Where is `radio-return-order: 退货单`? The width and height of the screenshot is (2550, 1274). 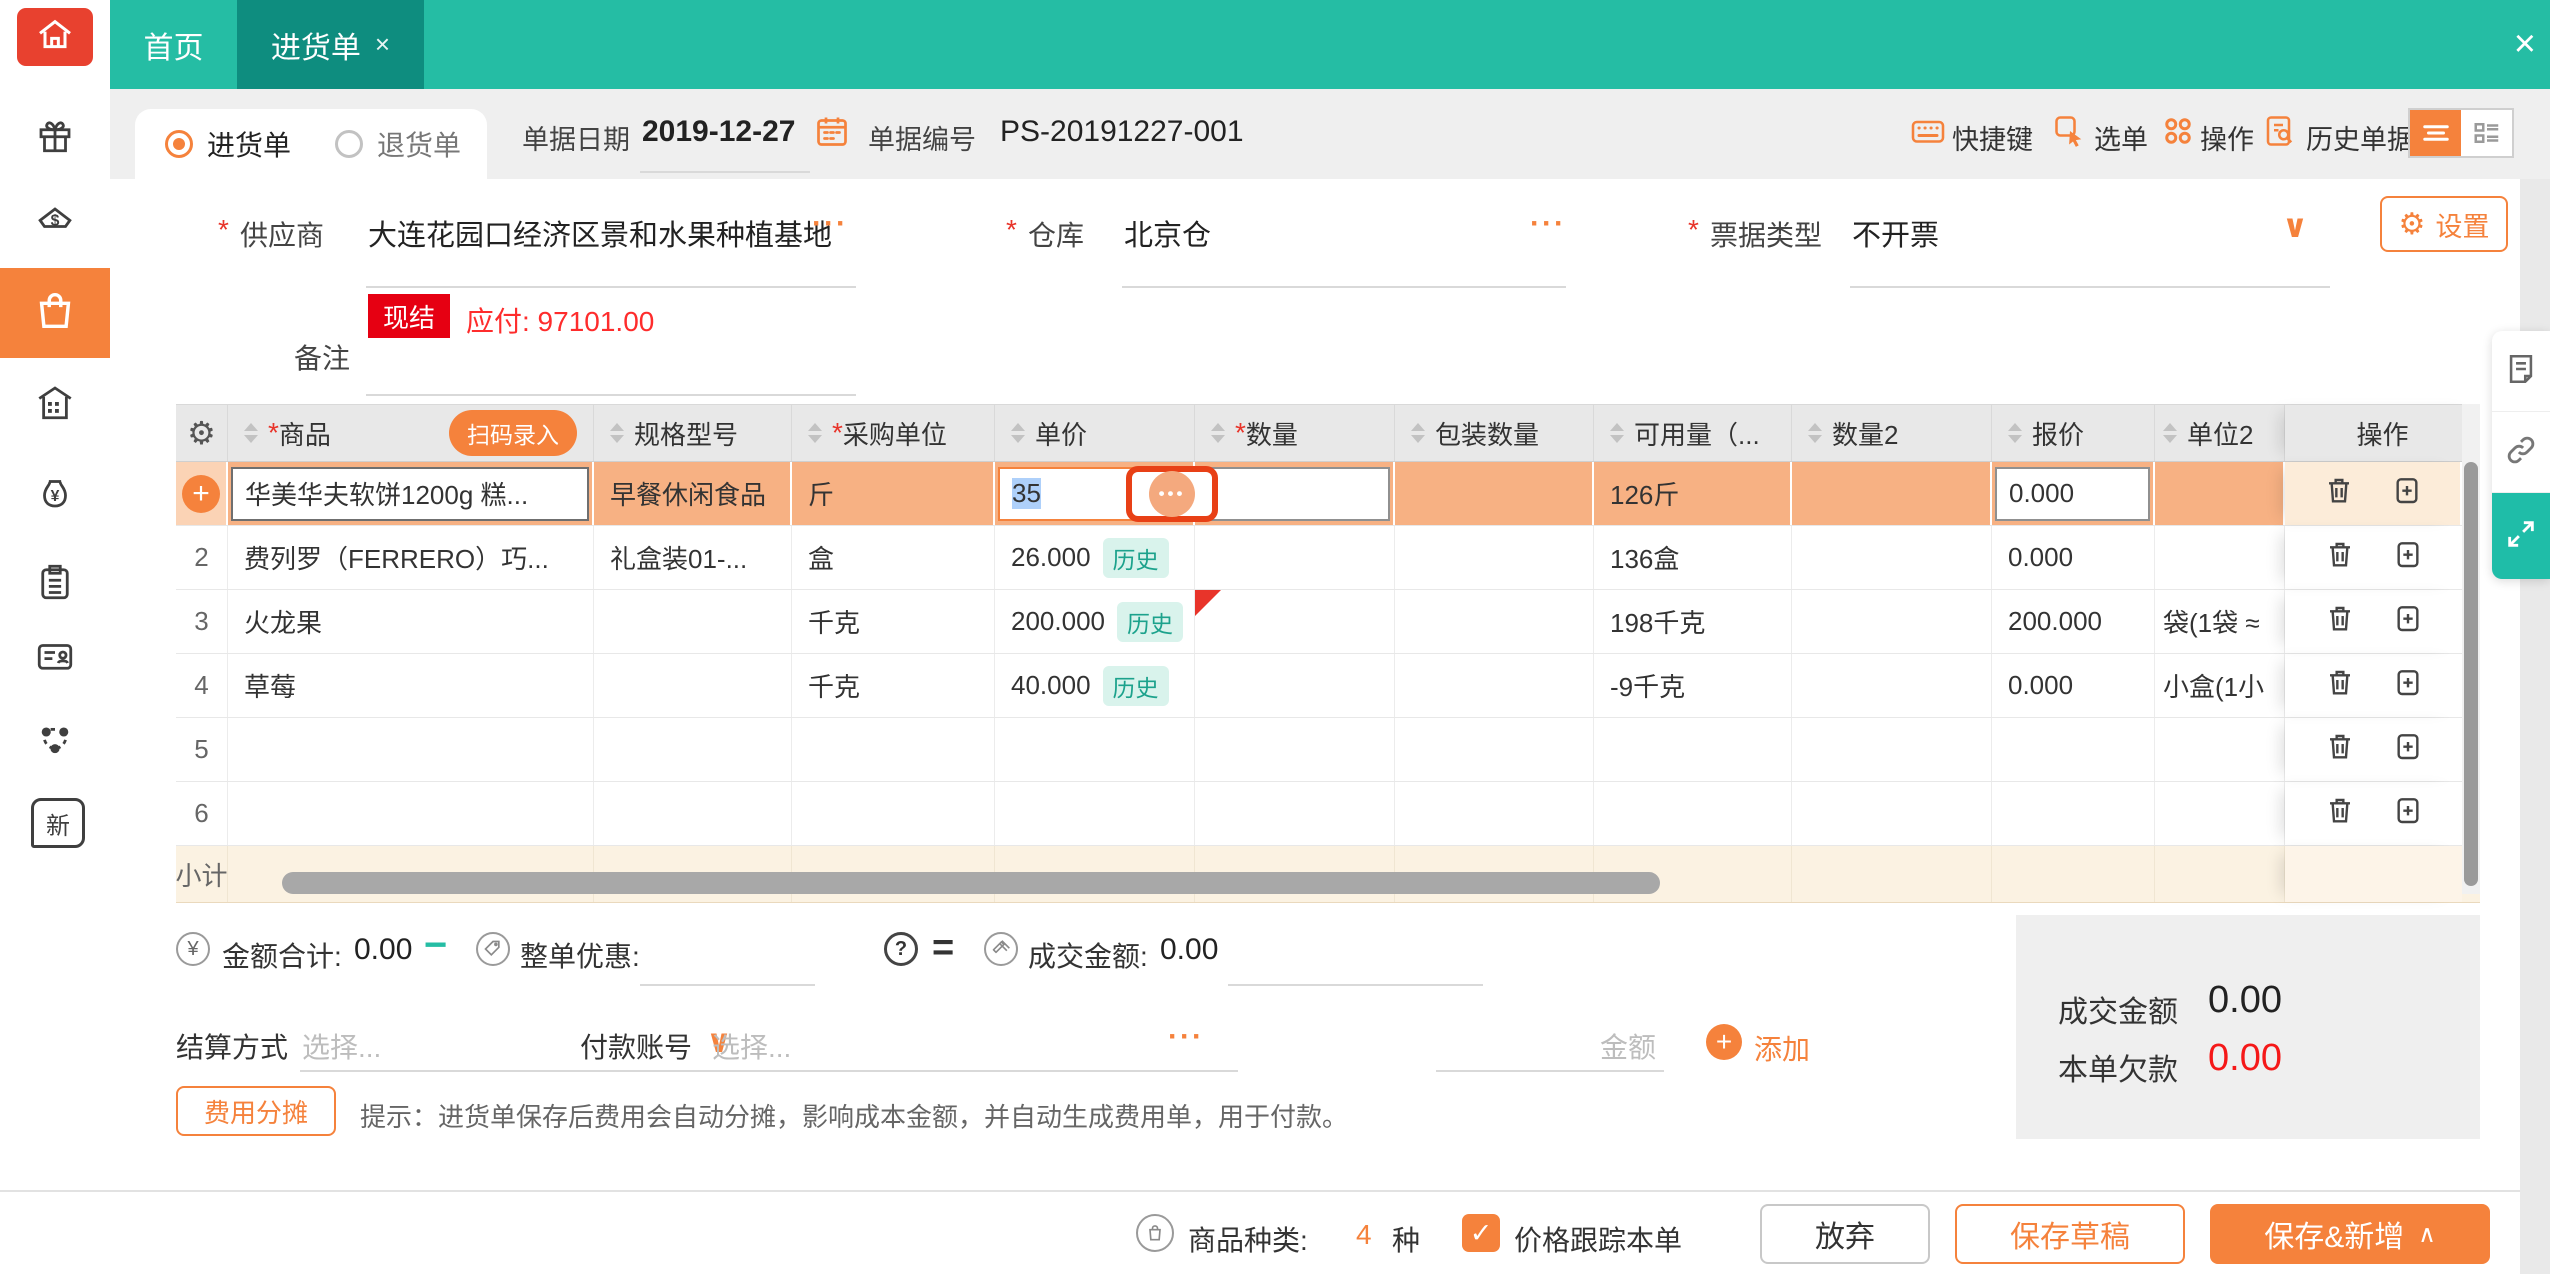
radio-return-order: 退货单 is located at coordinates (398, 144).